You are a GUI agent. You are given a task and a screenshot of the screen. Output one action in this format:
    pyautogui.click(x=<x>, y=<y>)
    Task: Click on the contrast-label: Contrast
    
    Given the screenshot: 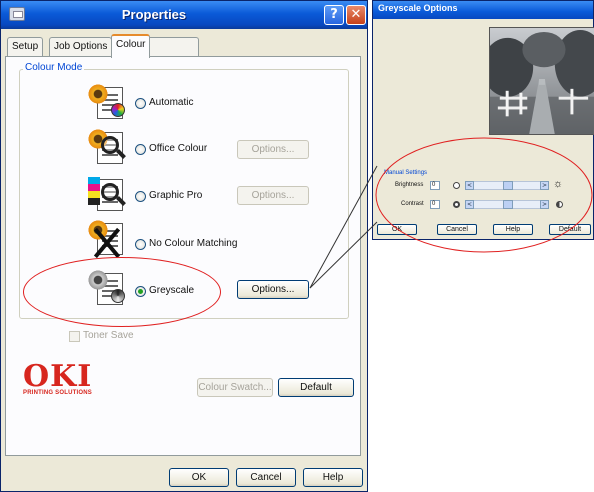 What is the action you would take?
    pyautogui.click(x=412, y=204)
    